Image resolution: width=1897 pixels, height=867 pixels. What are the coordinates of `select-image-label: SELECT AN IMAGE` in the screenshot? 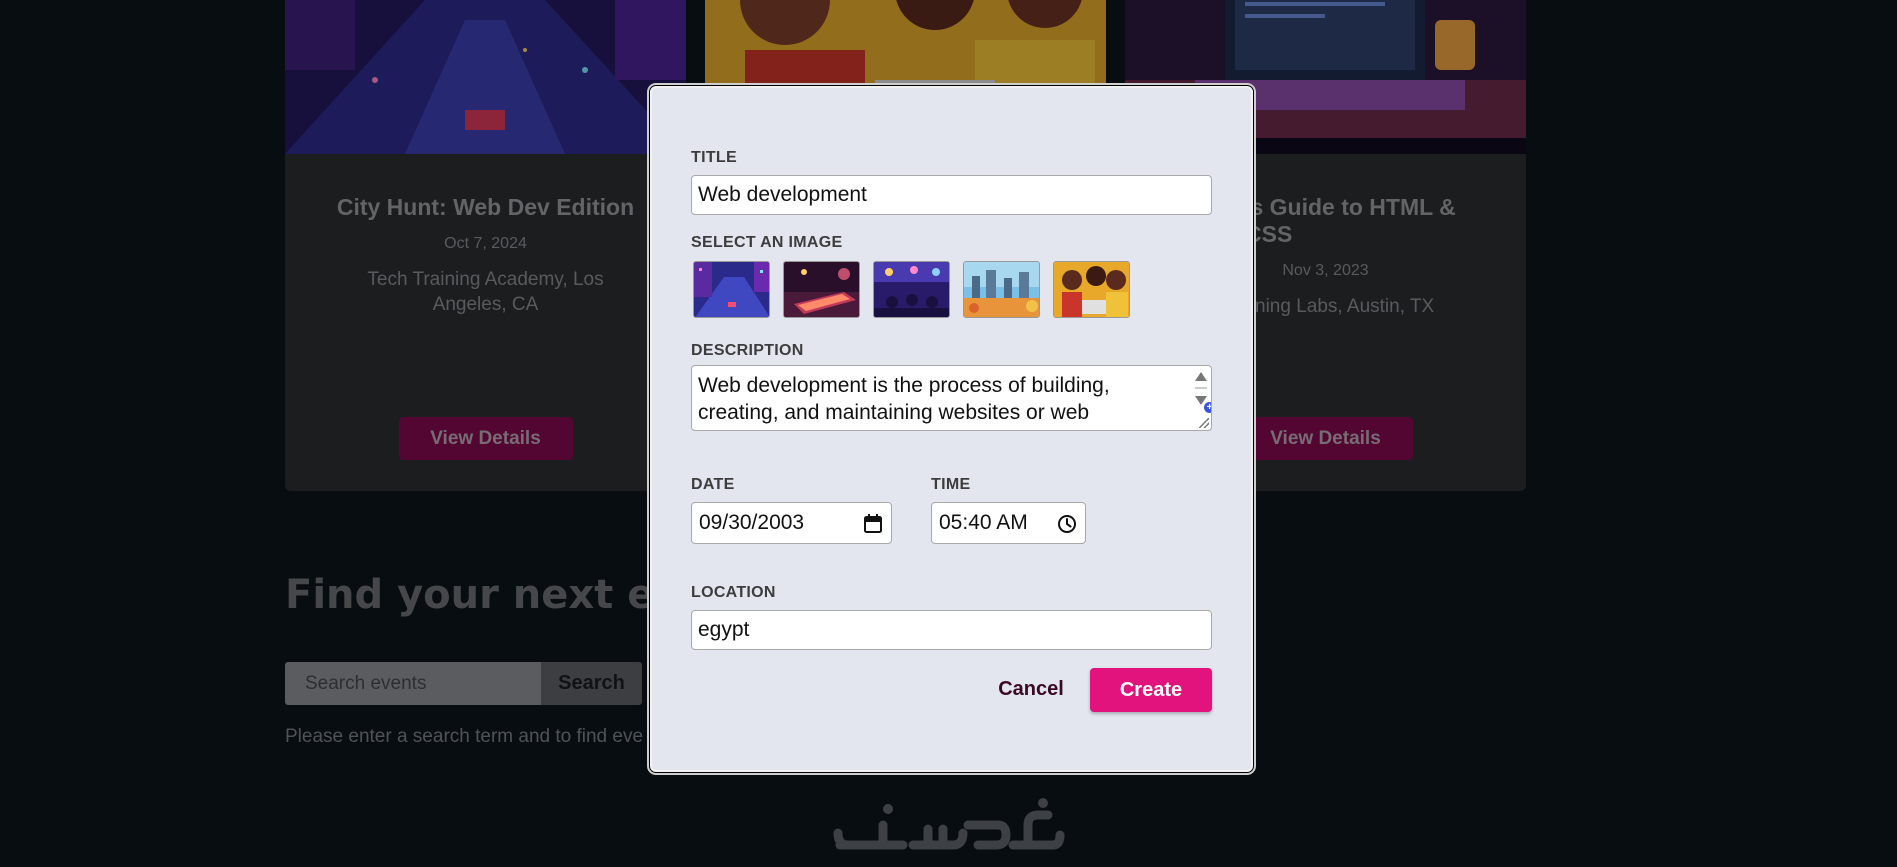 It's located at (767, 242).